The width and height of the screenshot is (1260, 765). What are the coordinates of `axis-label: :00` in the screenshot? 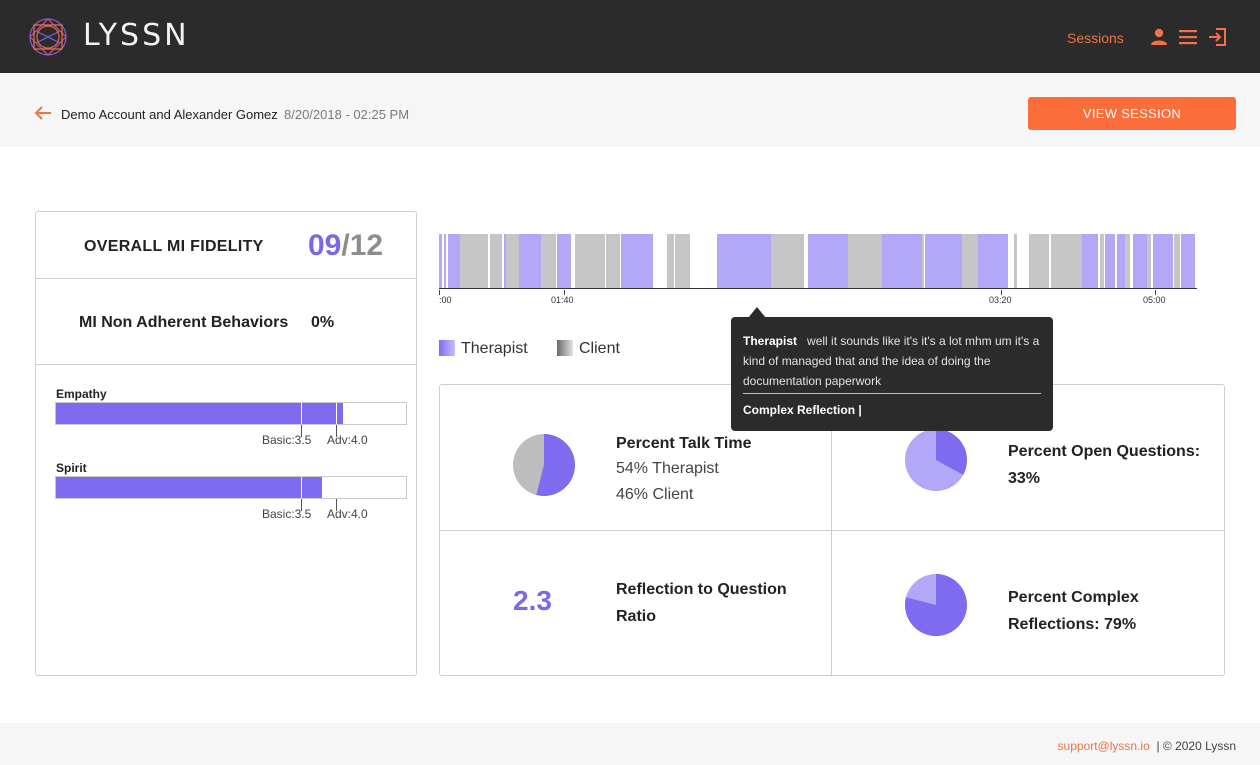 It's located at (445, 300).